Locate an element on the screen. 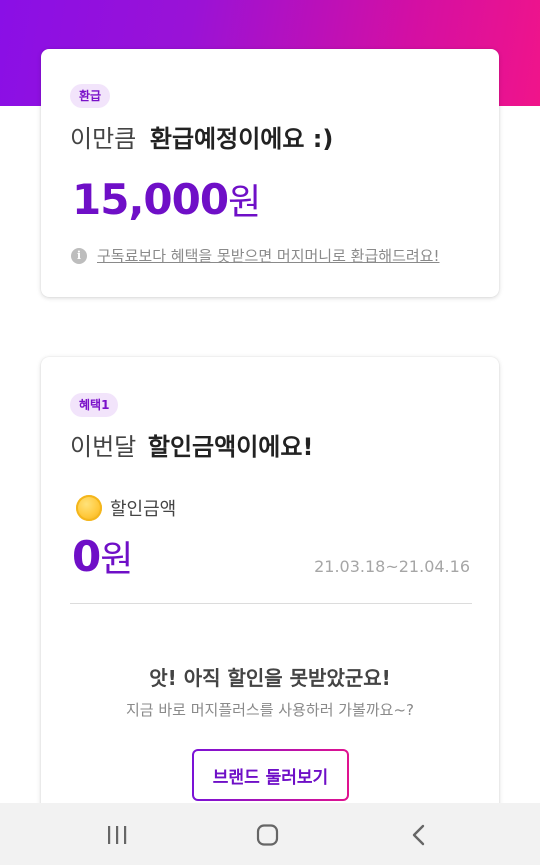 The image size is (540, 865). browse-brands-button-label: 브랜드 둘러보기 is located at coordinates (270, 775).